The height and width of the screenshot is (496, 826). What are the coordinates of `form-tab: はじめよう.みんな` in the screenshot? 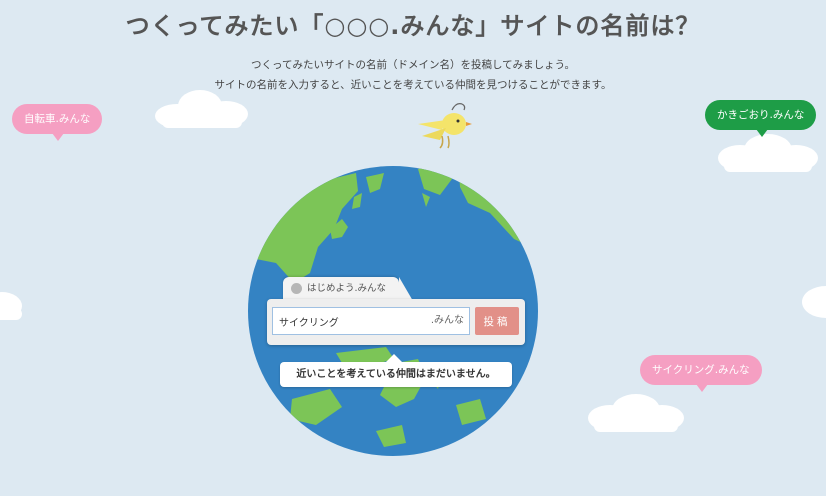 It's located at (348, 289).